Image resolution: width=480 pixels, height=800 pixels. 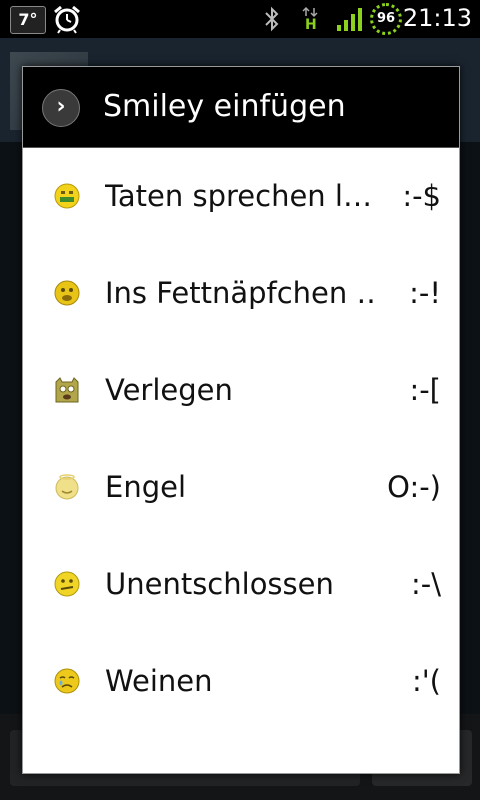 I want to click on smiley-code: :-[, so click(x=425, y=390).